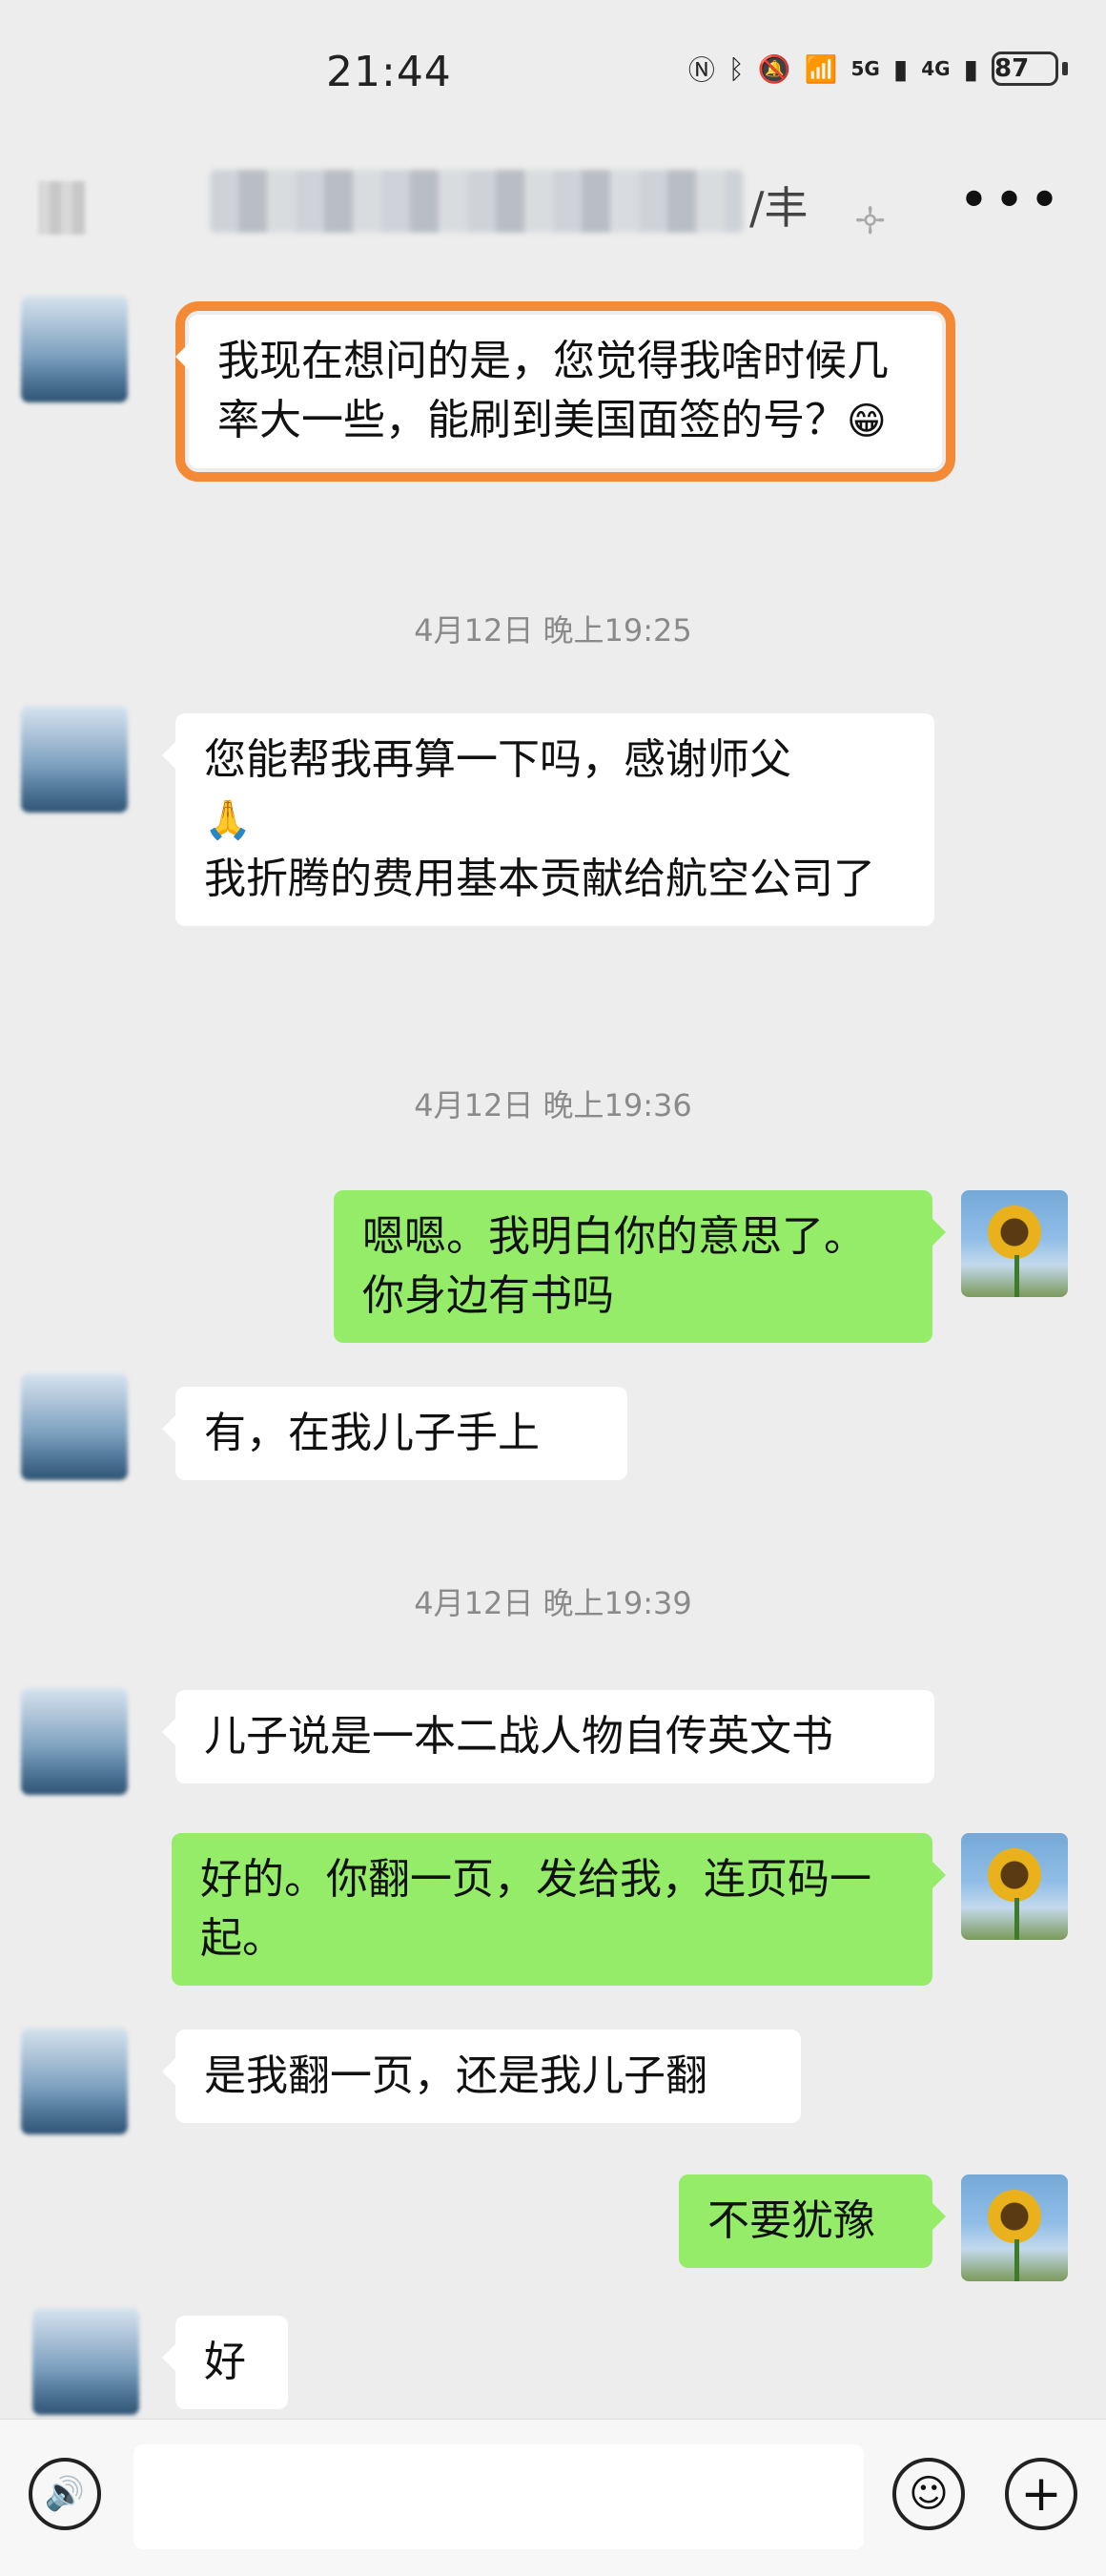 The width and height of the screenshot is (1106, 2576). I want to click on more-functions-button: +, so click(1041, 2494).